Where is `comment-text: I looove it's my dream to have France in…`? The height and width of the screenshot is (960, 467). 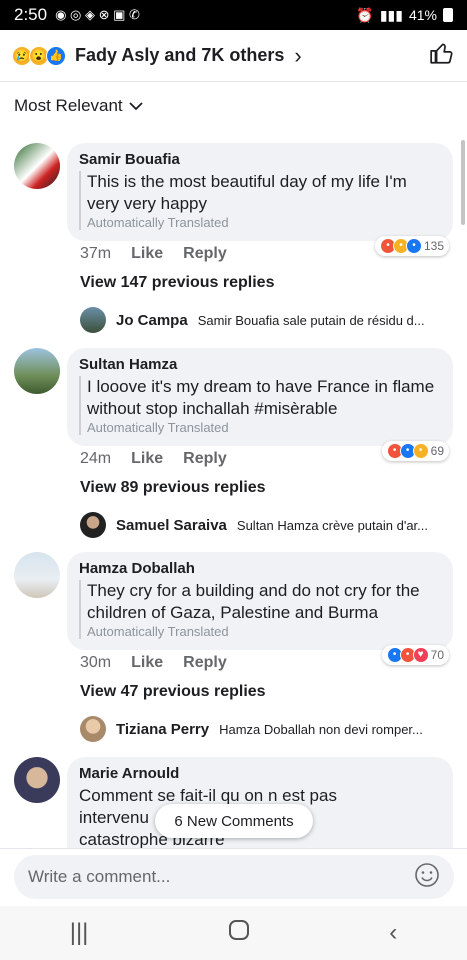 comment-text: I looove it's my dream to have France in… is located at coordinates (260, 398).